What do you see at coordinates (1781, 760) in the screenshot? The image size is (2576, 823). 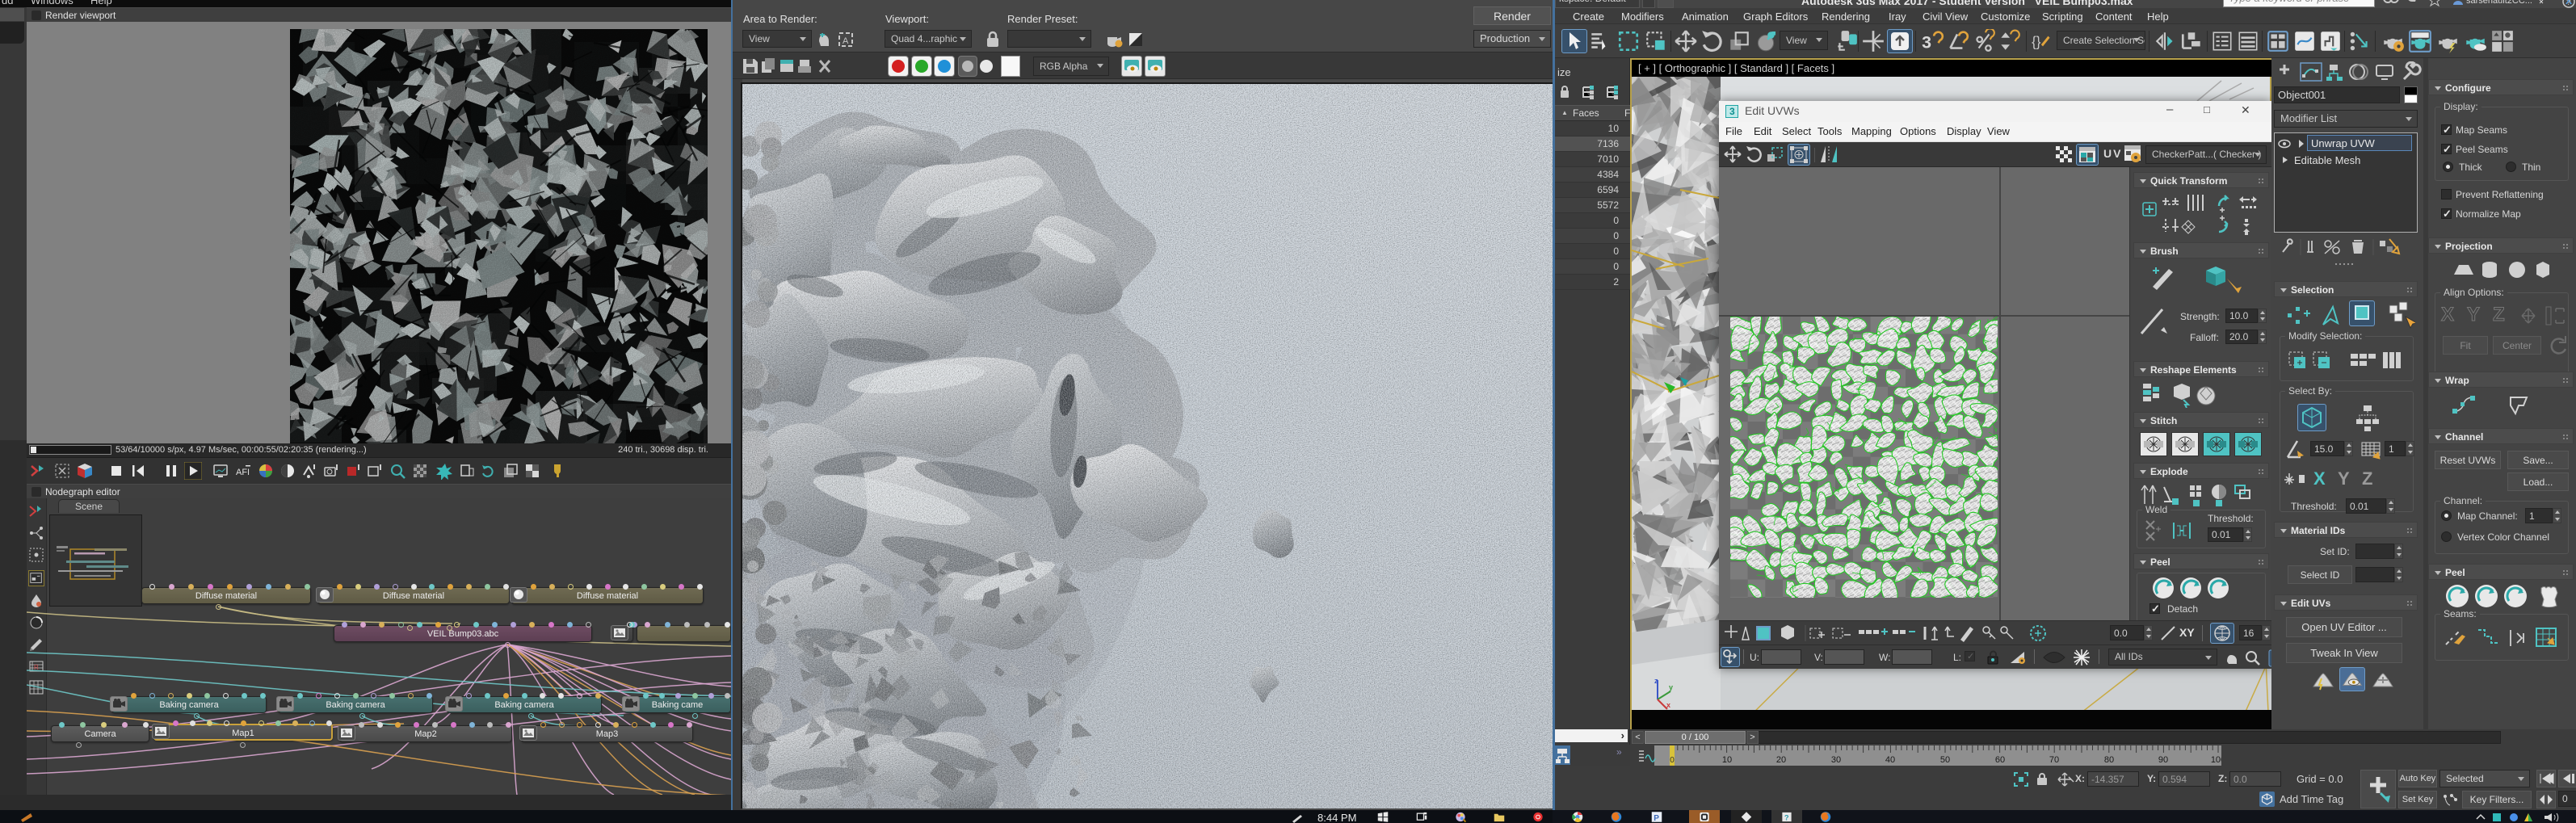 I see `svg-text: 20` at bounding box center [1781, 760].